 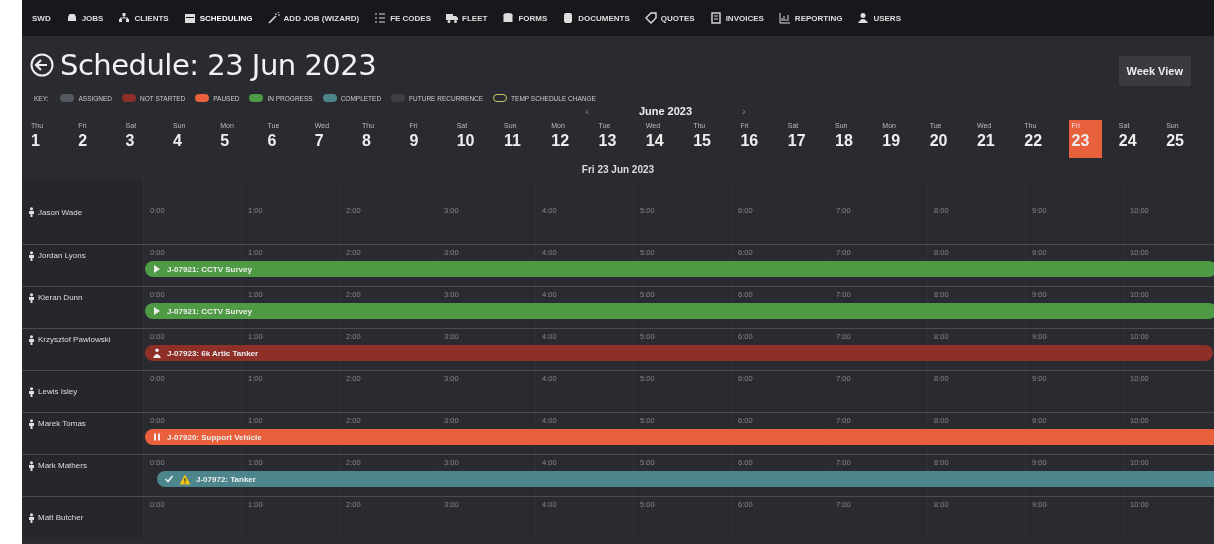 I want to click on file-icon, so click(x=715, y=18).